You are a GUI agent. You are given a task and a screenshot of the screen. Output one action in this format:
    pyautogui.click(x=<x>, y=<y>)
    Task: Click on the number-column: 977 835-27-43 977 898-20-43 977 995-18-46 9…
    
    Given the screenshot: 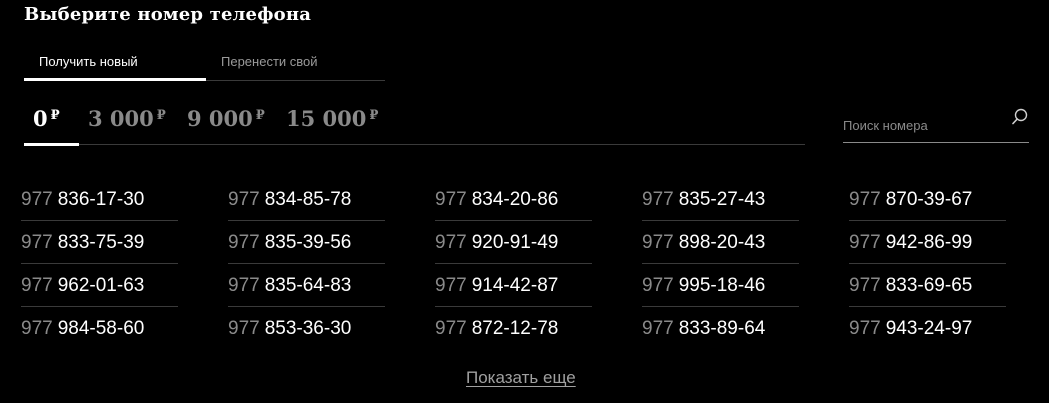 What is the action you would take?
    pyautogui.click(x=721, y=264)
    